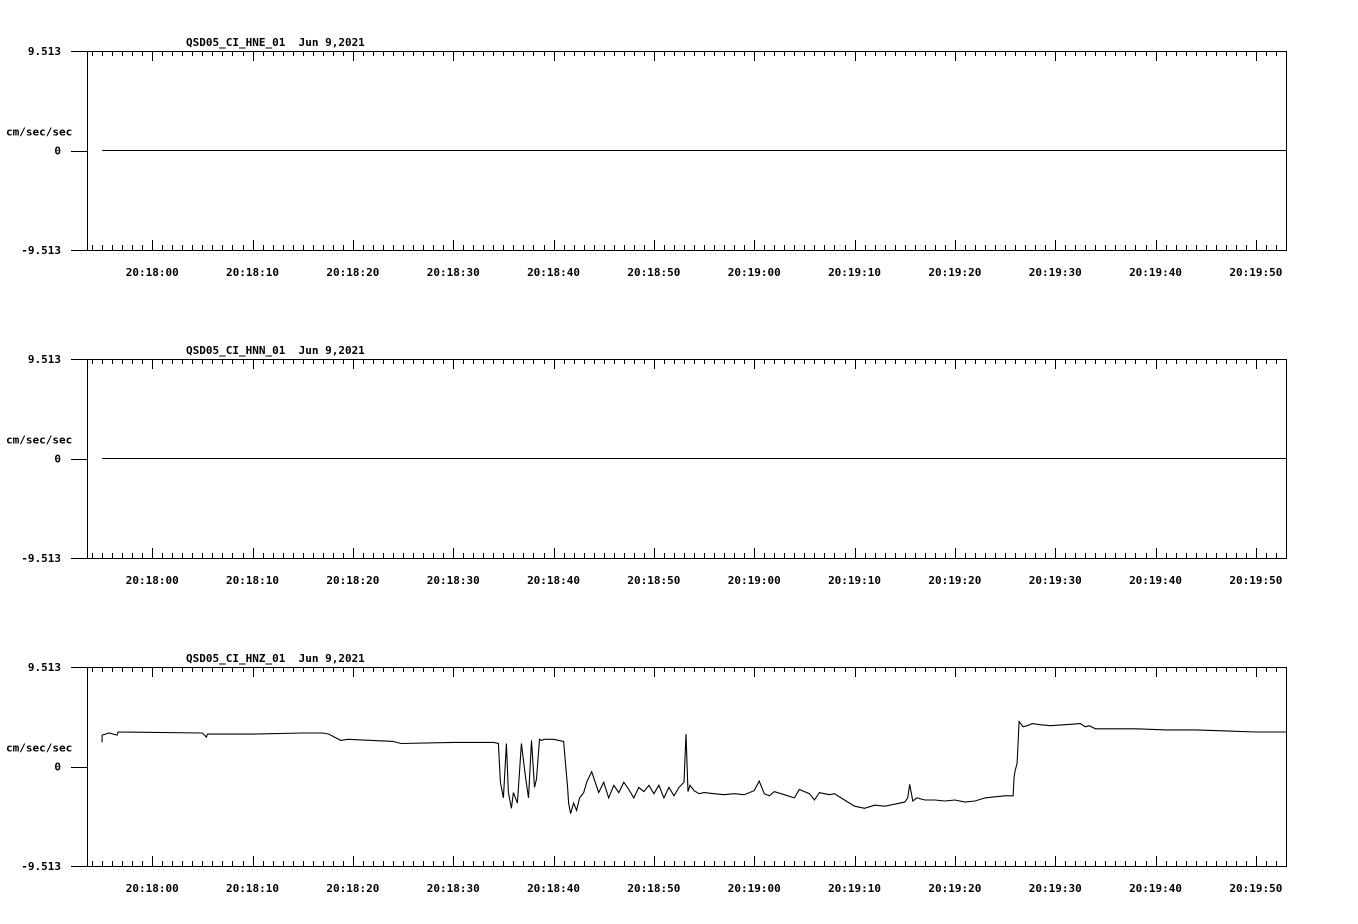  What do you see at coordinates (693, 766) in the screenshot?
I see `waveform-trace` at bounding box center [693, 766].